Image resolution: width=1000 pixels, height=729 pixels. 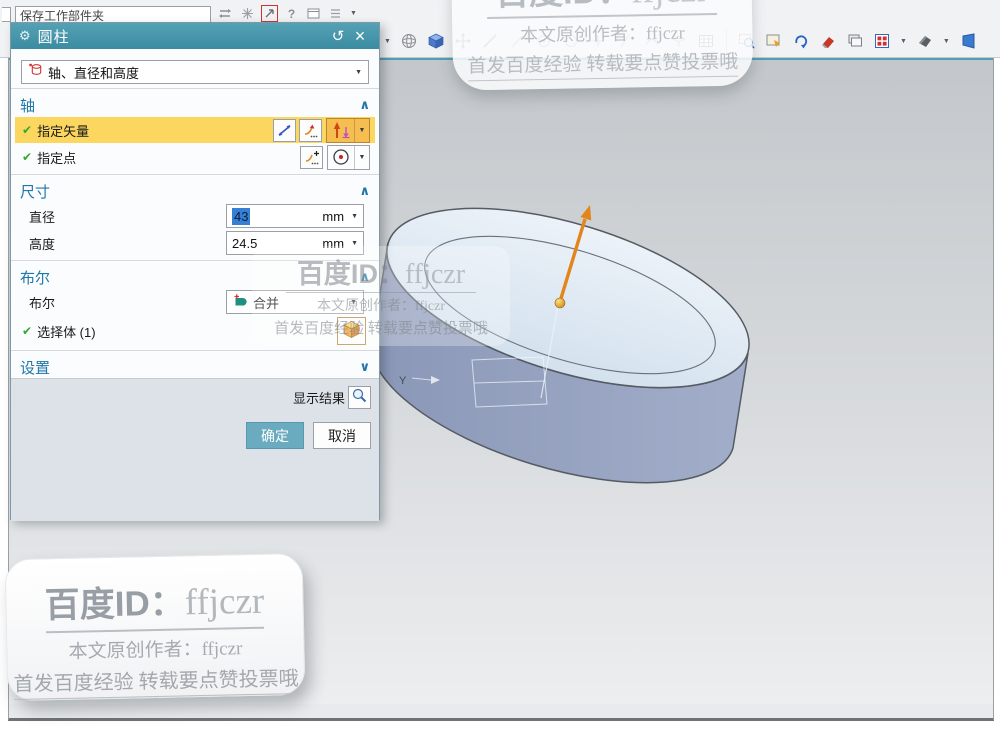 I want to click on two-point-vector-button, so click(x=284, y=130).